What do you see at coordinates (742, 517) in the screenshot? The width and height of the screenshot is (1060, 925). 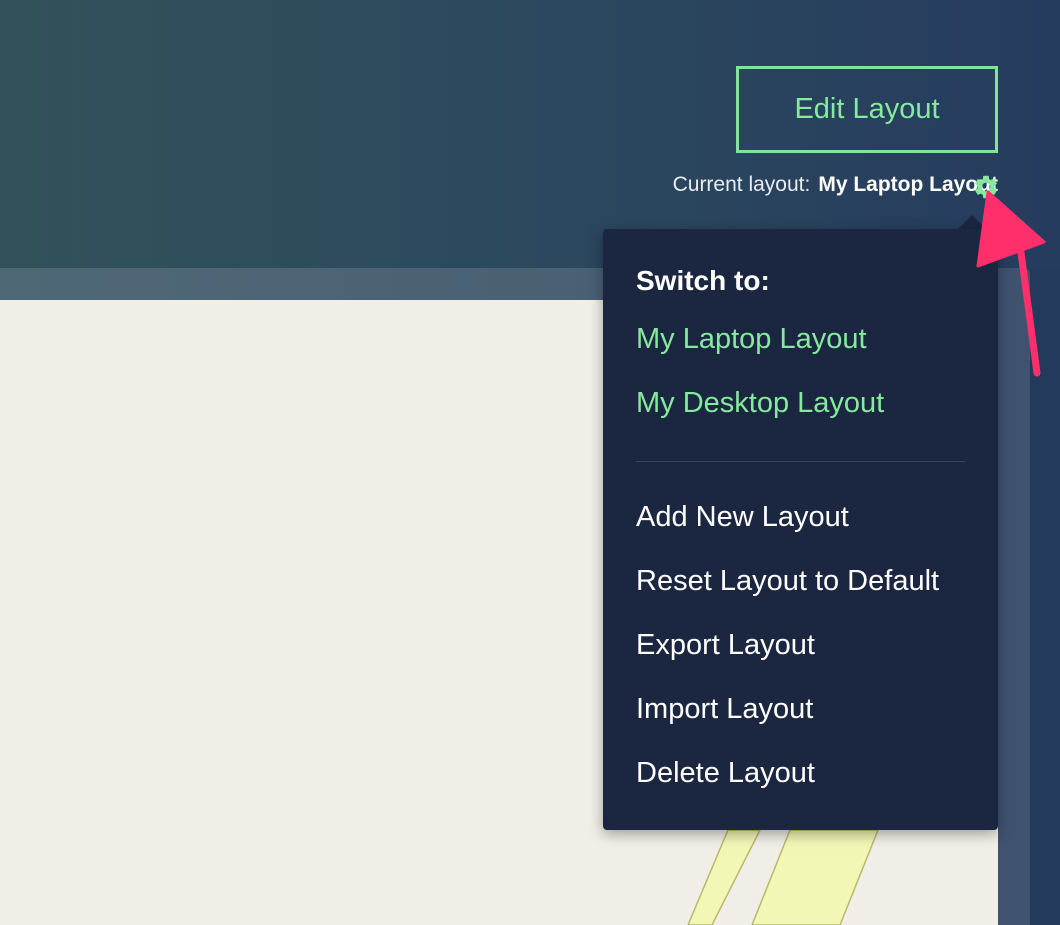 I see `menu-item-add-new-layout: Add New Layout` at bounding box center [742, 517].